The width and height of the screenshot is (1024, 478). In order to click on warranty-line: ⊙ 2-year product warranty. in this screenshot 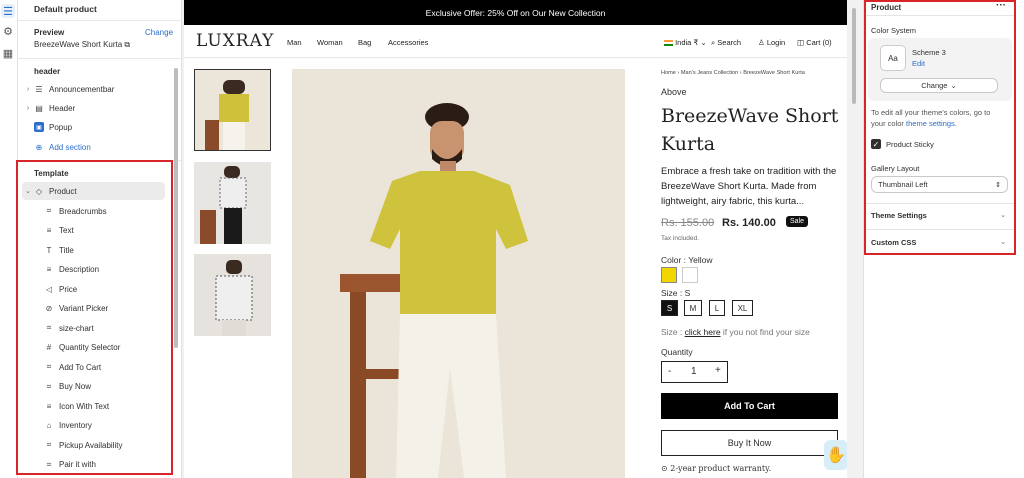, I will do `click(716, 468)`.